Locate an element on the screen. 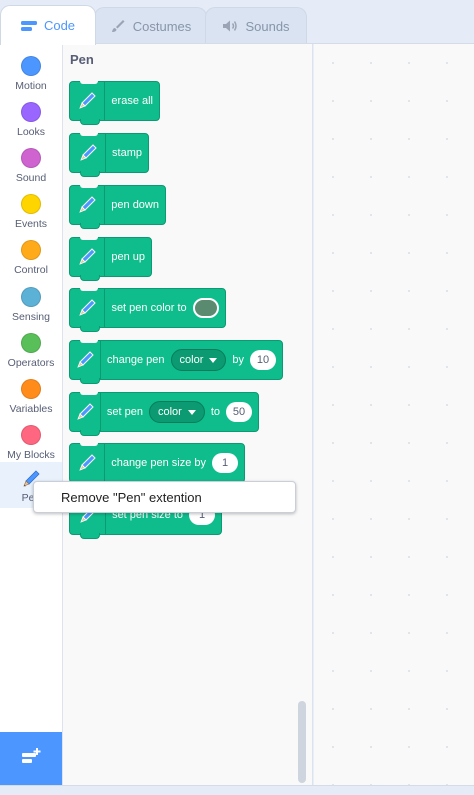 This screenshot has height=795, width=474. tab-sounds-label: Sounds is located at coordinates (267, 26).